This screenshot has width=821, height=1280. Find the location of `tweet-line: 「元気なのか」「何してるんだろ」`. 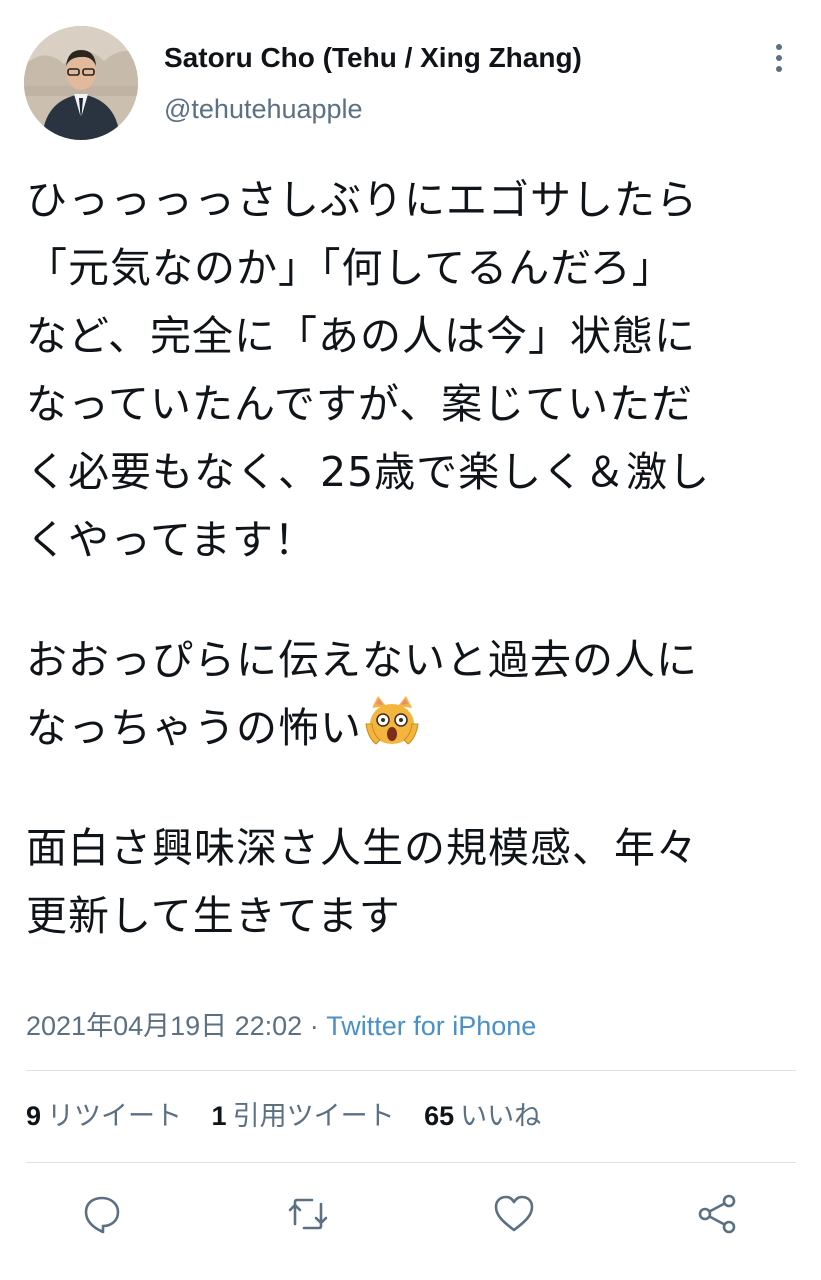

tweet-line: 「元気なのか」「何してるんだろ」 is located at coordinates (350, 268).